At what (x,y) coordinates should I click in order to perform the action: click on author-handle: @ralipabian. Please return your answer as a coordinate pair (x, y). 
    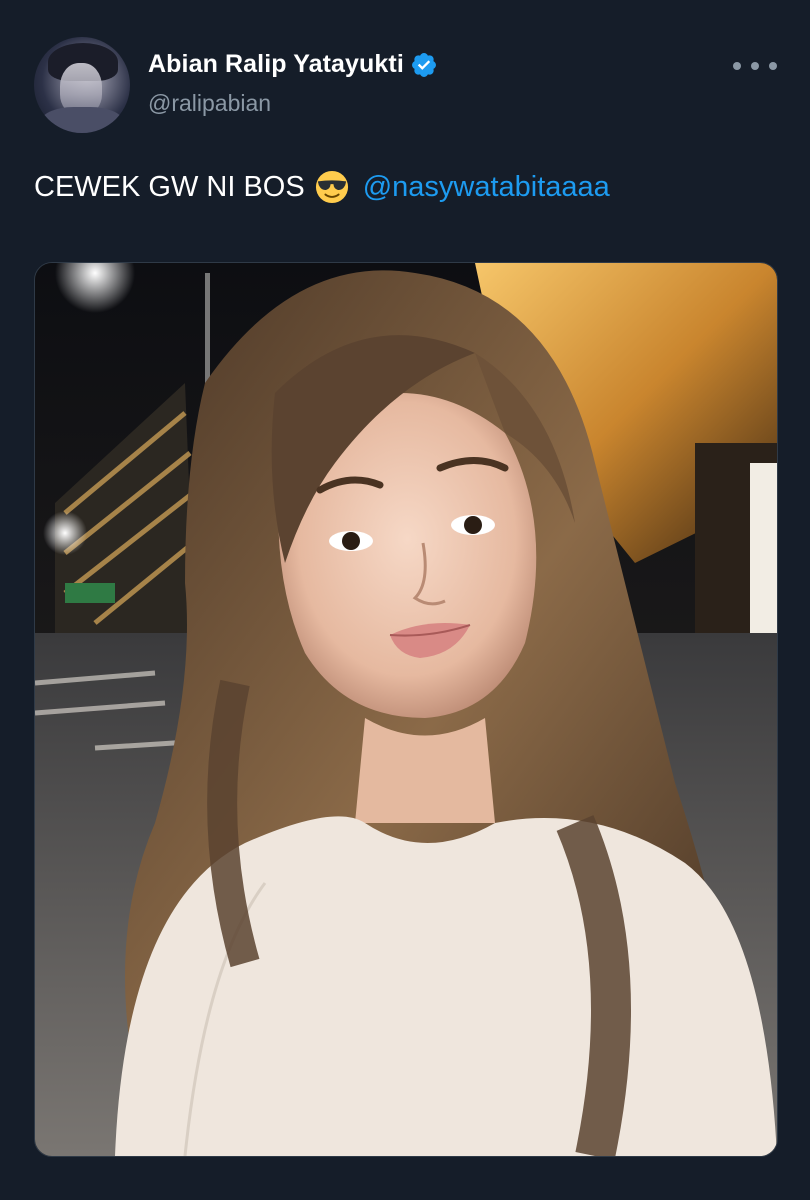
    Looking at the image, I should click on (209, 103).